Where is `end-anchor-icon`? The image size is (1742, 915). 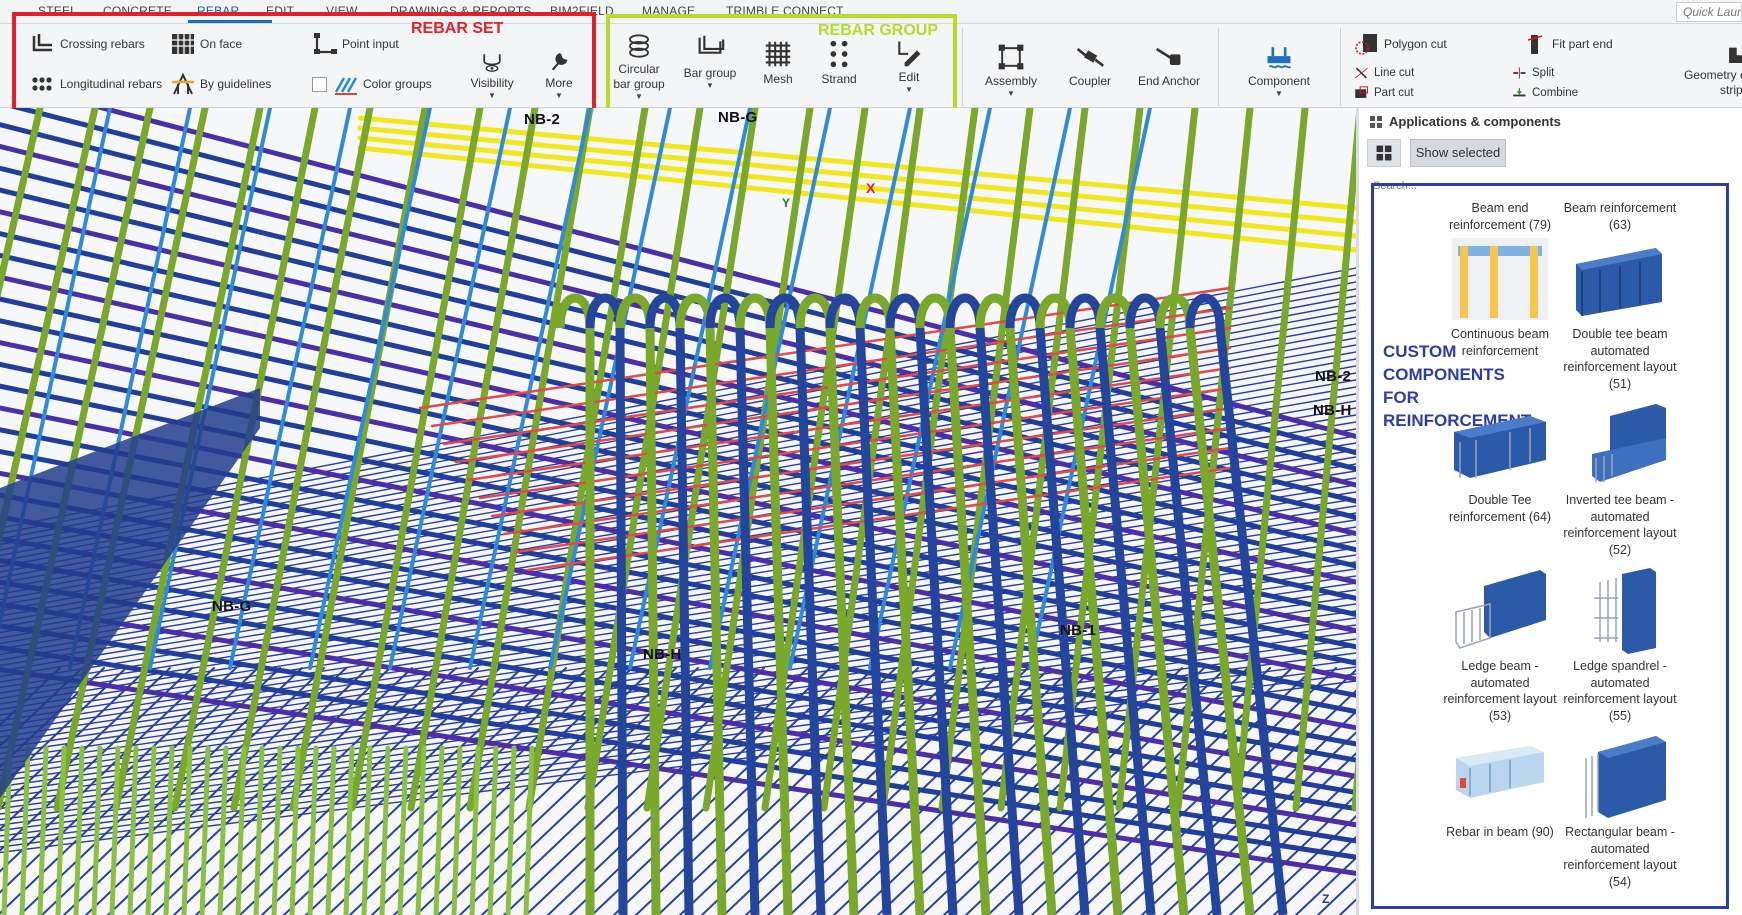
end-anchor-icon is located at coordinates (1168, 56).